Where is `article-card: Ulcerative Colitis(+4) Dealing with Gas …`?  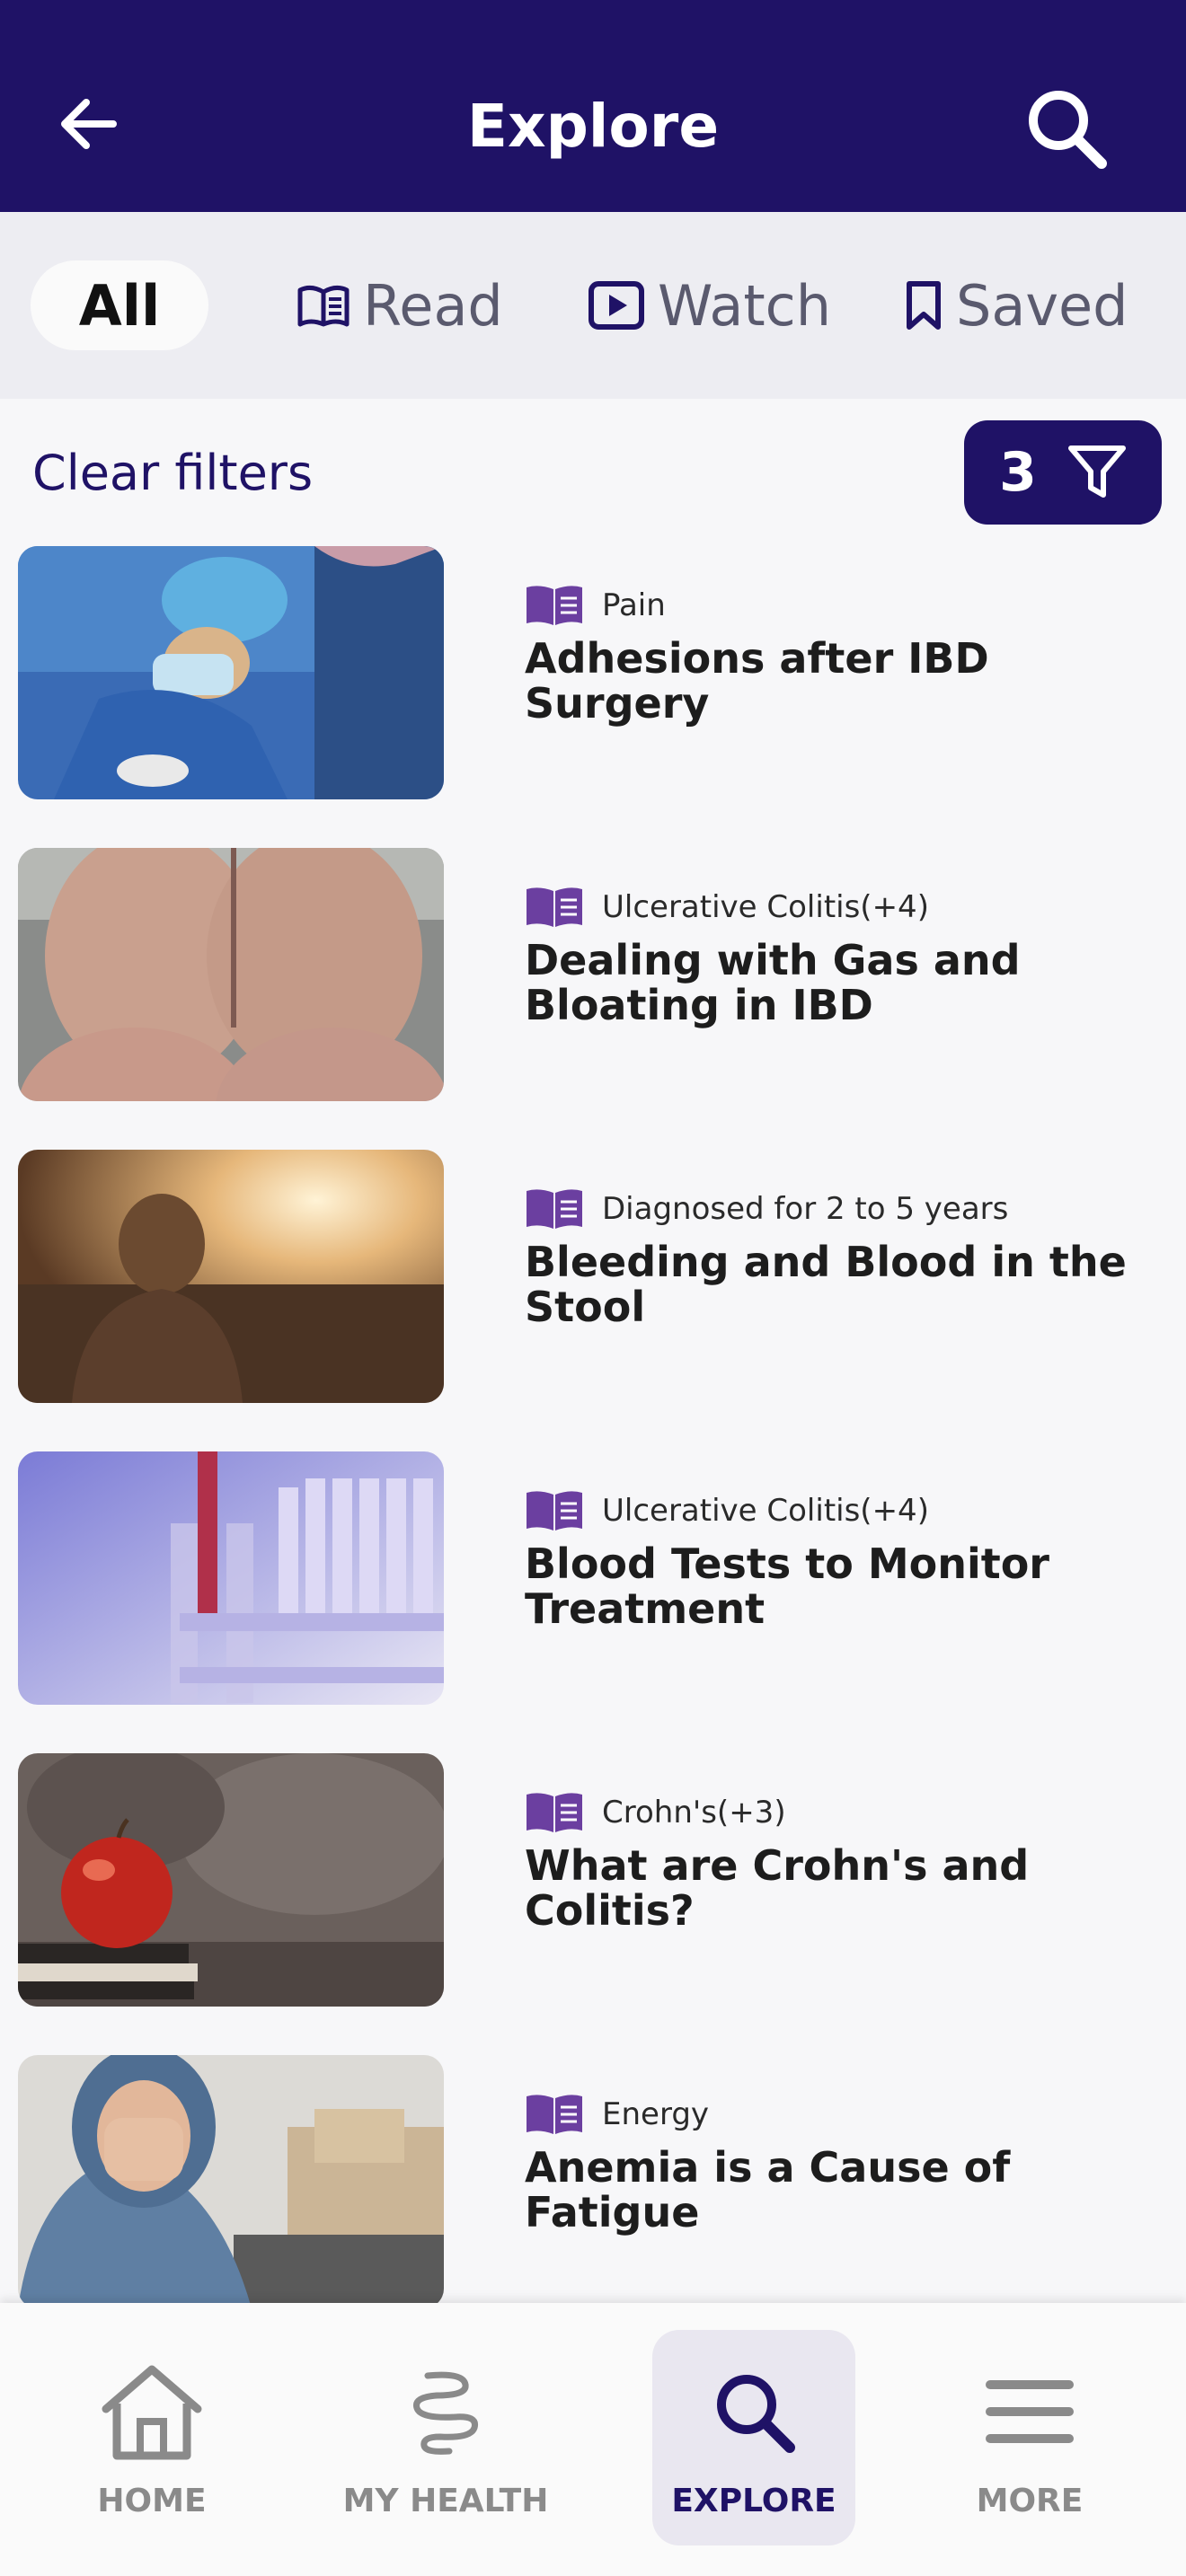
article-card: Ulcerative Colitis(+4) Dealing with Gas … is located at coordinates (593, 976).